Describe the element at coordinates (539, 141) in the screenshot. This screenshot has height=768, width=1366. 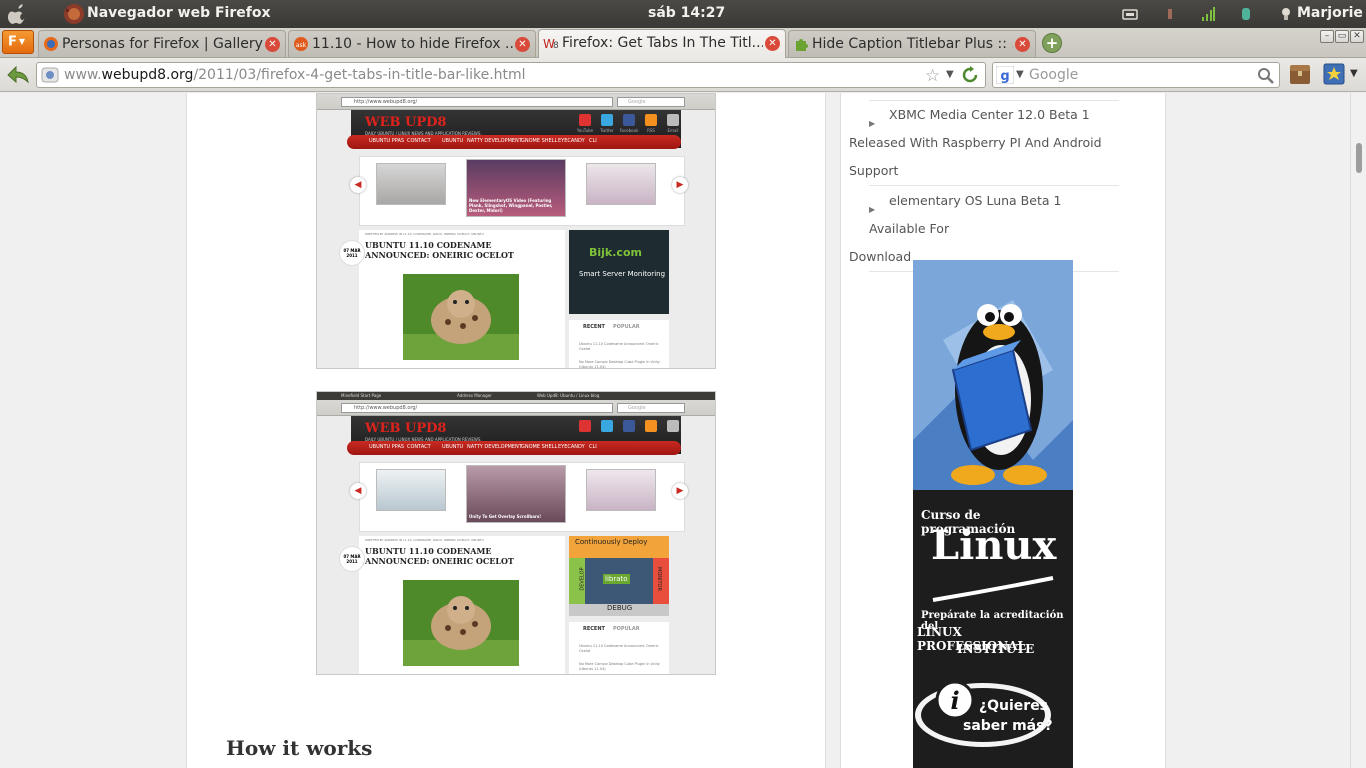
I see `screenshot-menu-item: GNOME SHELL` at that location.